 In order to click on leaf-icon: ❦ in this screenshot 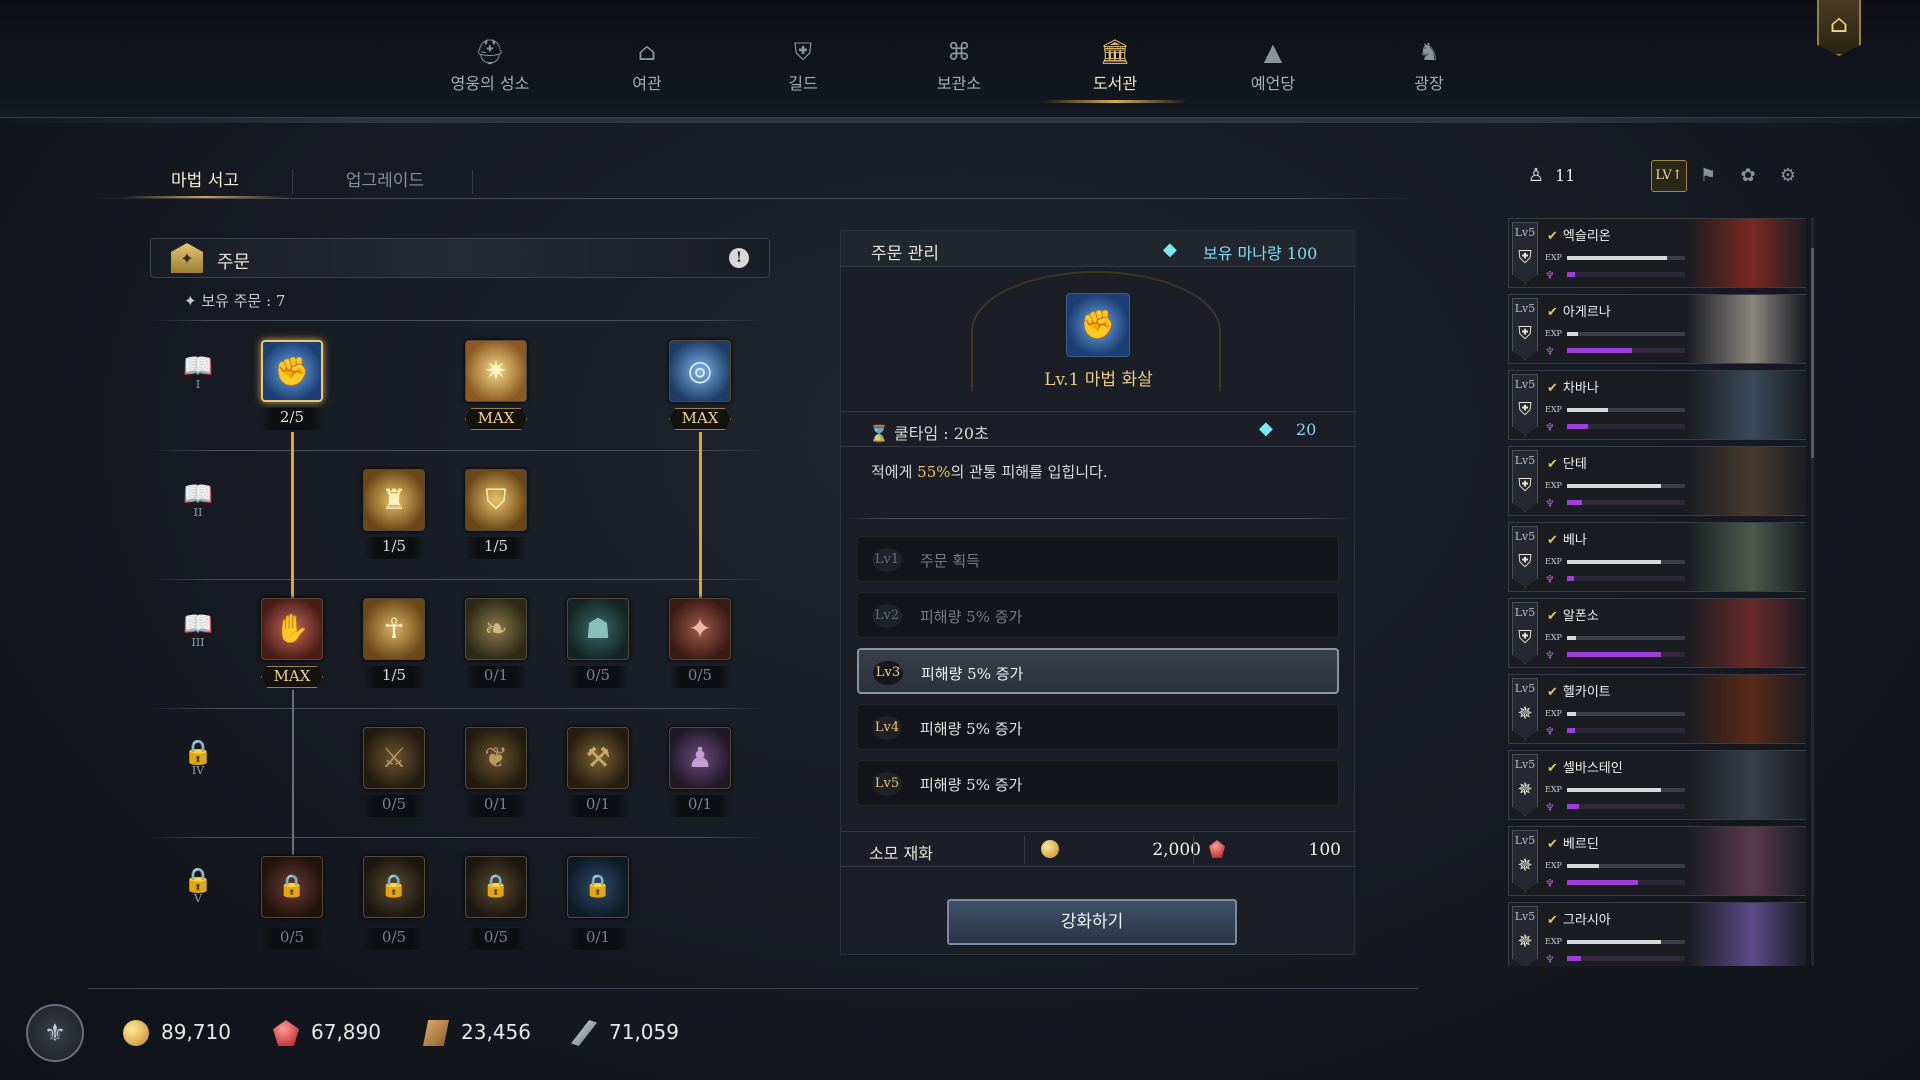, I will do `click(496, 757)`.